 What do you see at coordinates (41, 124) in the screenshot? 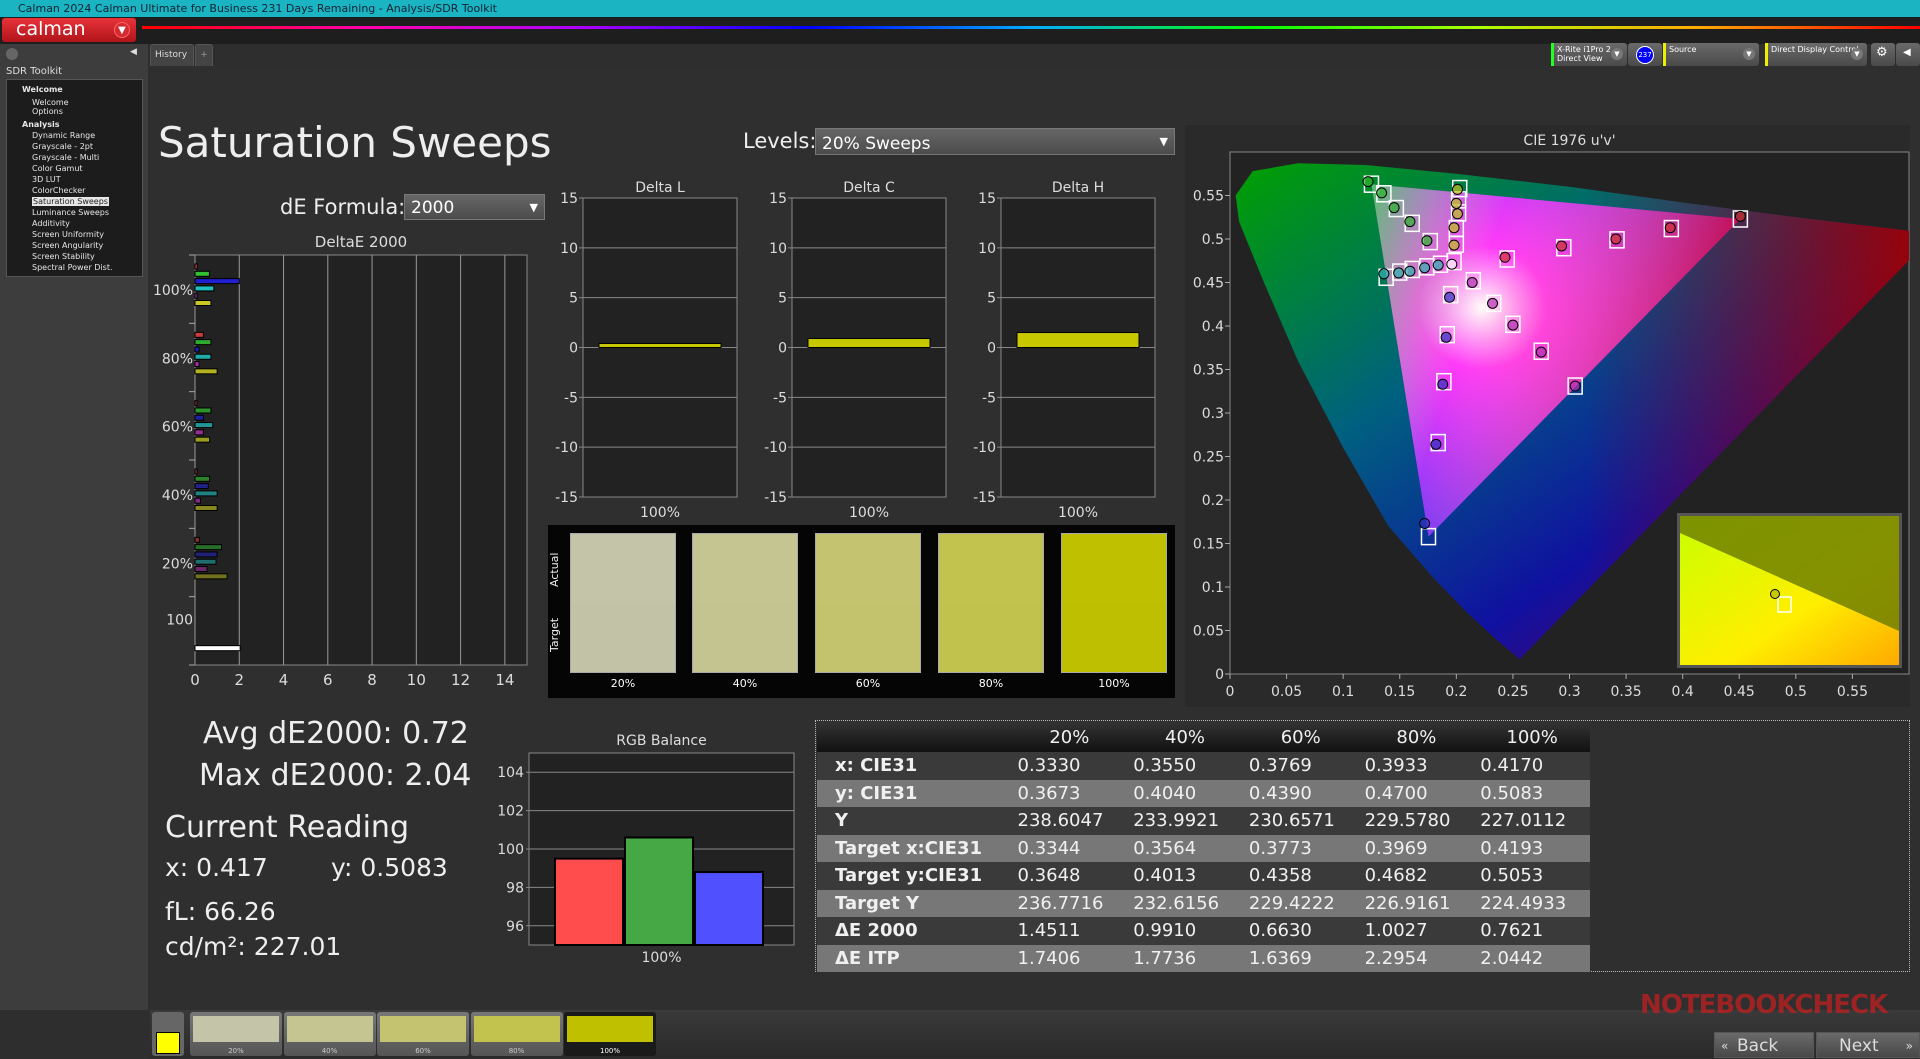
I see `sidebar-item: Analysis` at bounding box center [41, 124].